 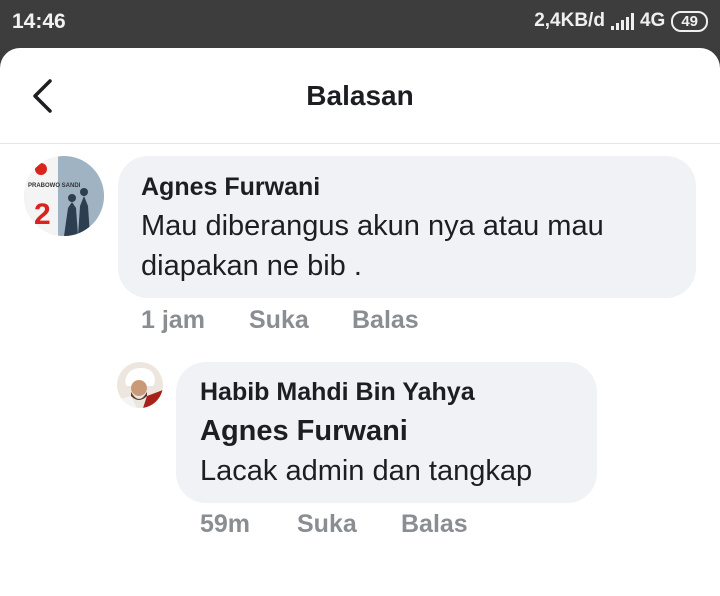 I want to click on network-speed: 2,4KB/d, so click(x=569, y=20).